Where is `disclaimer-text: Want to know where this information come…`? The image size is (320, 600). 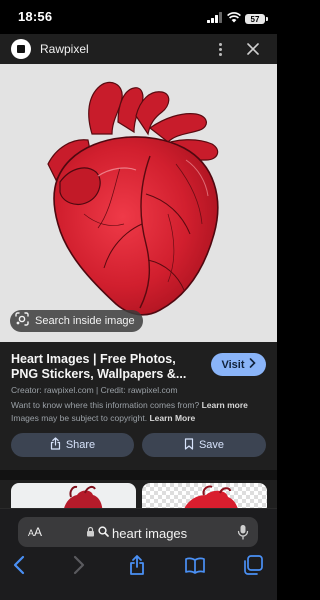
disclaimer-text: Want to know where this information come… is located at coordinates (105, 405).